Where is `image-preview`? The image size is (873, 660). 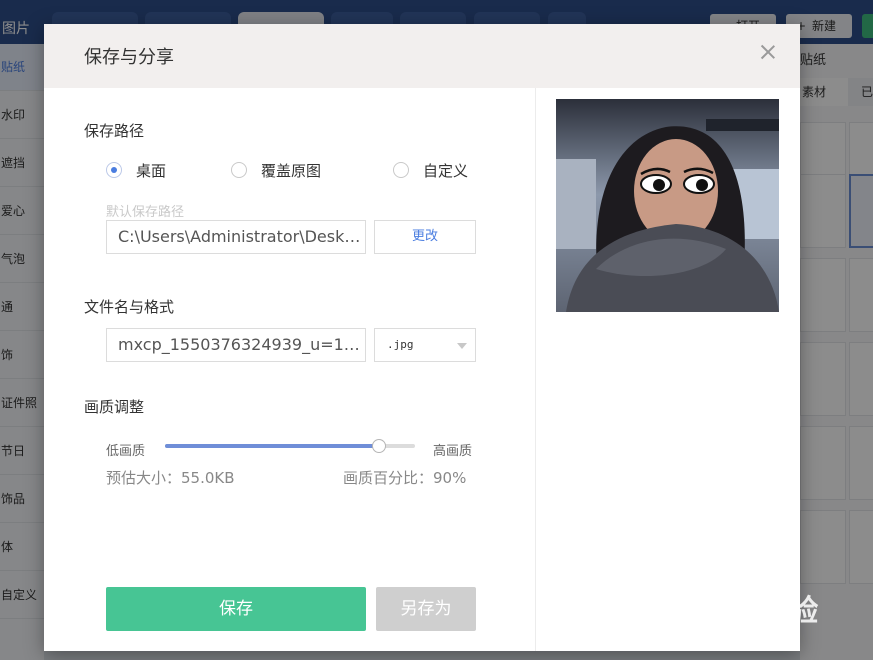 image-preview is located at coordinates (667, 205).